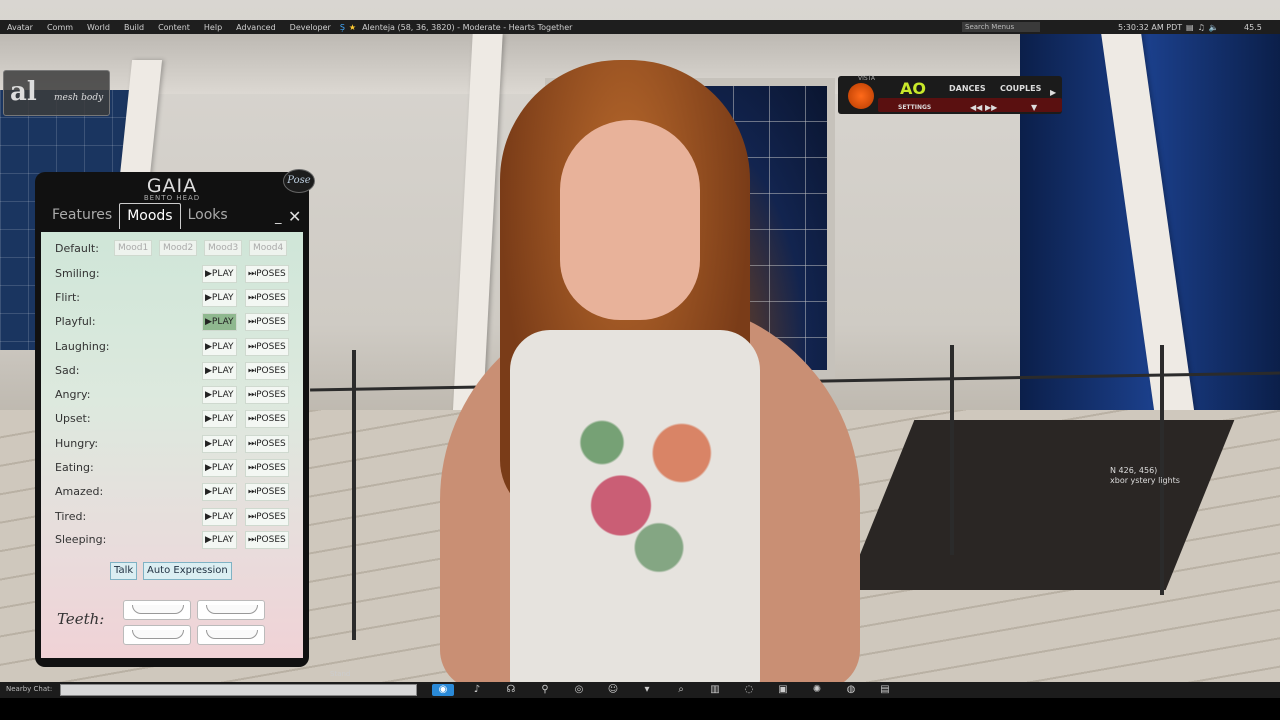 The width and height of the screenshot is (1280, 720). Describe the element at coordinates (749, 690) in the screenshot. I see `minimap-icon: ◌` at that location.